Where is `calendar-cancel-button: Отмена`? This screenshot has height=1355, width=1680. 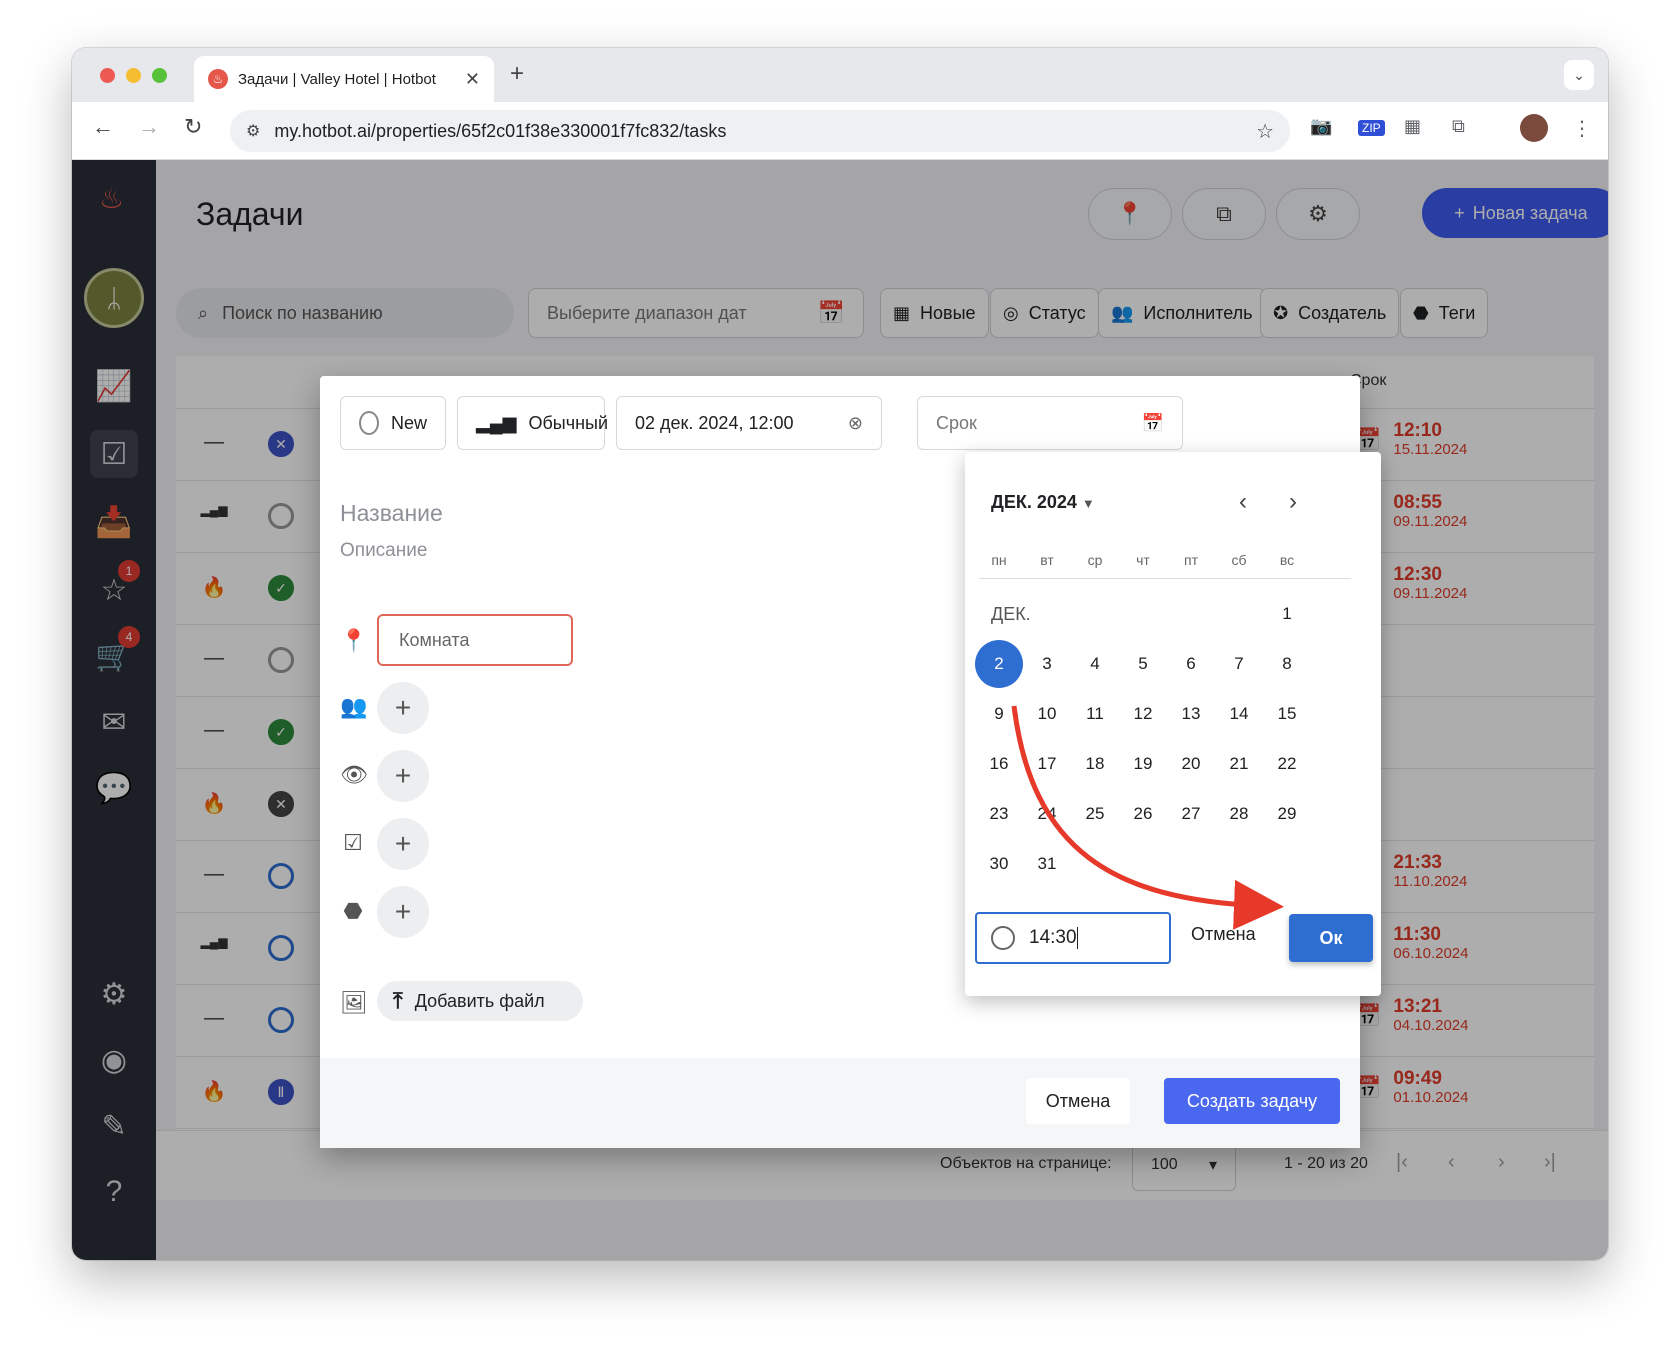
calendar-cancel-button: Отмена is located at coordinates (1223, 934).